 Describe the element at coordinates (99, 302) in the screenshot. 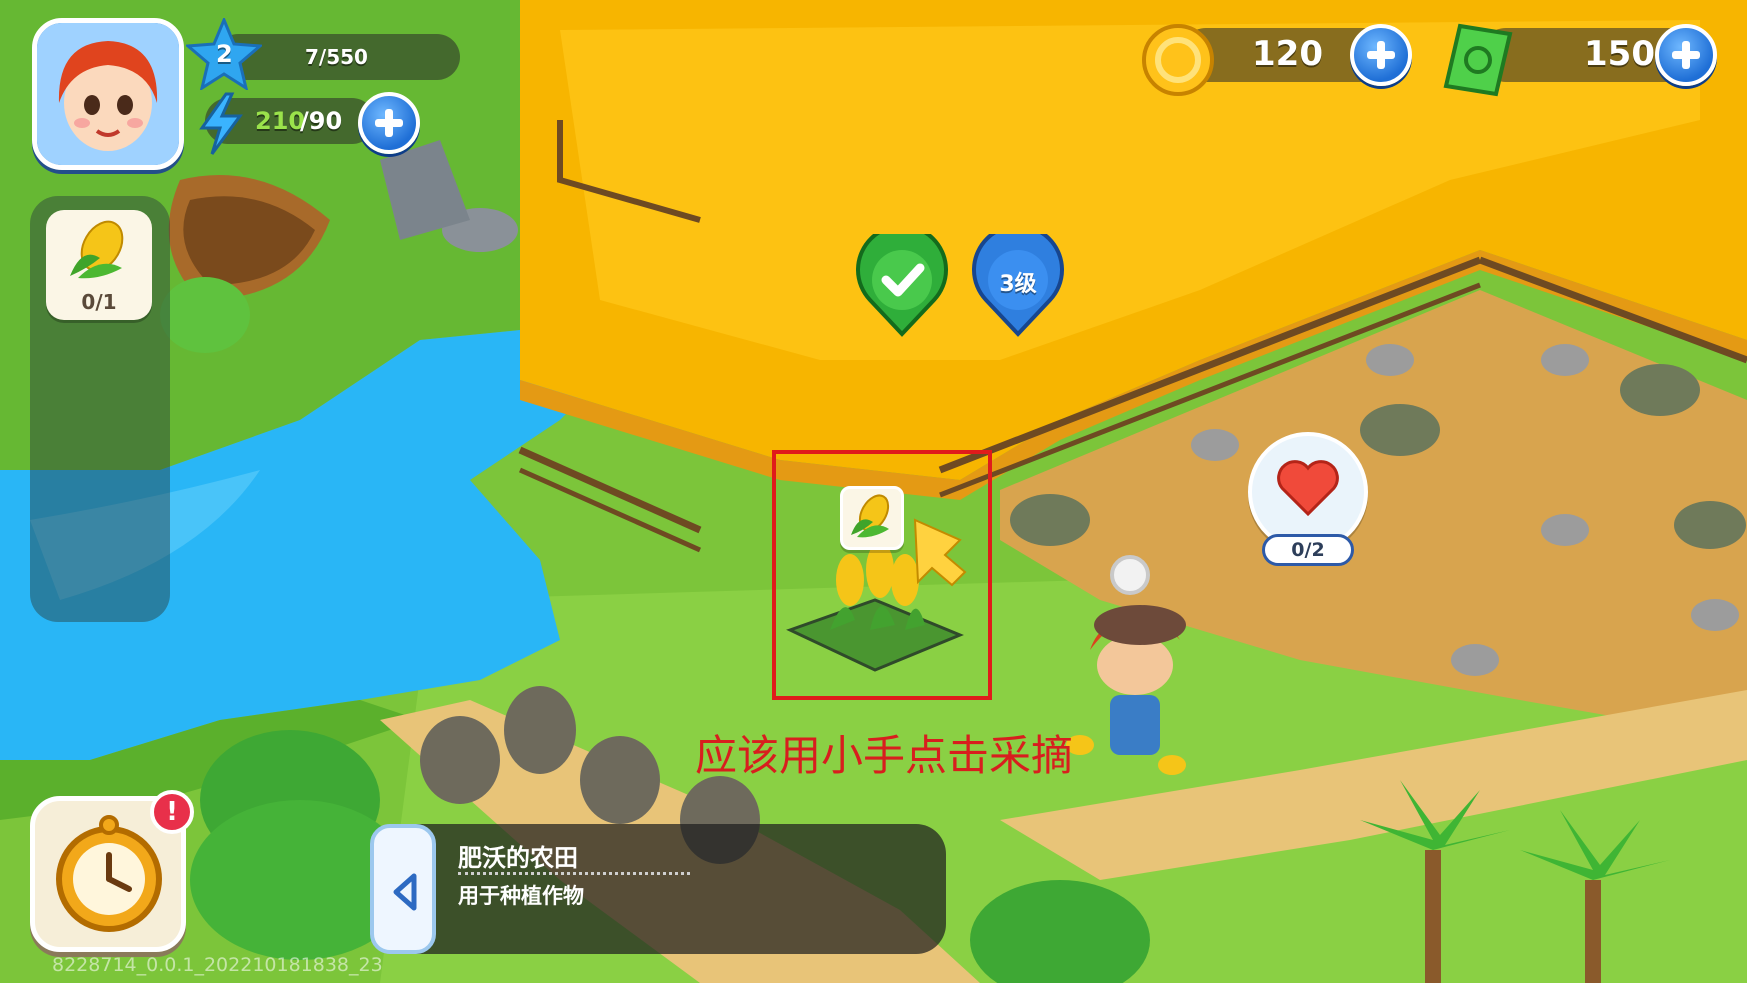

I see `quest-corn-progress: 0/1` at that location.